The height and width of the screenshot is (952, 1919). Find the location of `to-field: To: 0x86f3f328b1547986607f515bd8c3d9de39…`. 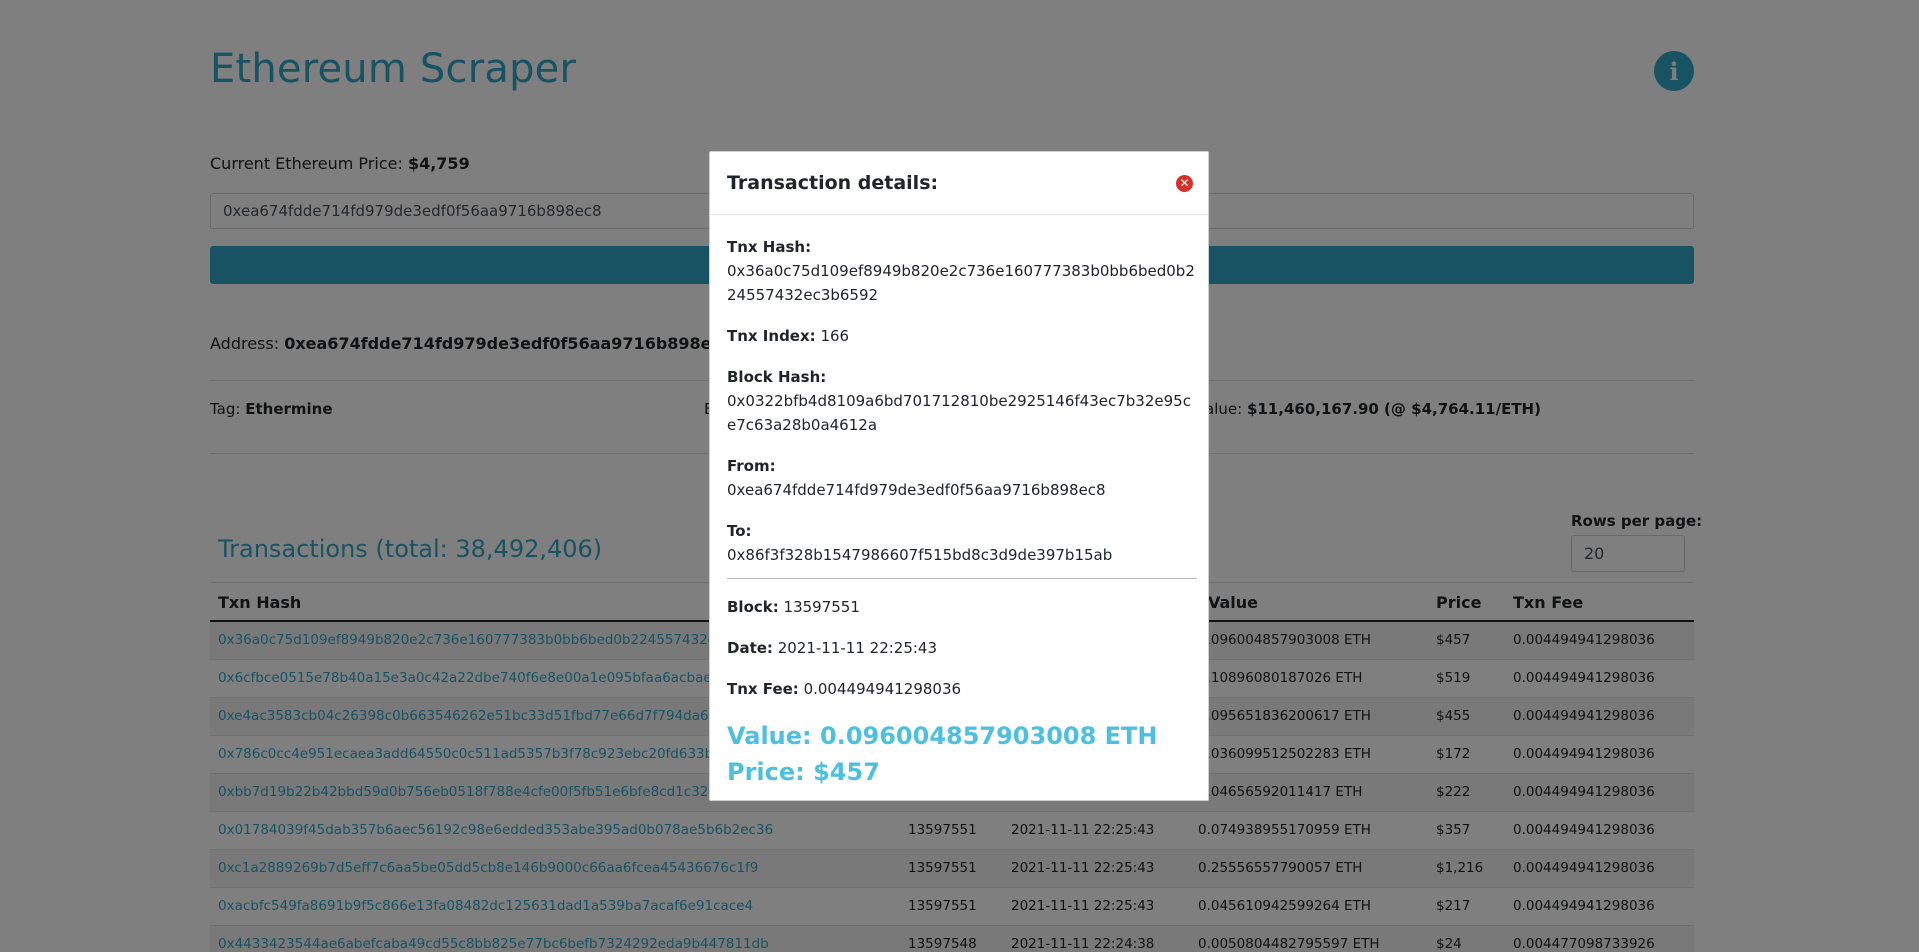

to-field: To: 0x86f3f328b1547986607f515bd8c3d9de39… is located at coordinates (962, 543).